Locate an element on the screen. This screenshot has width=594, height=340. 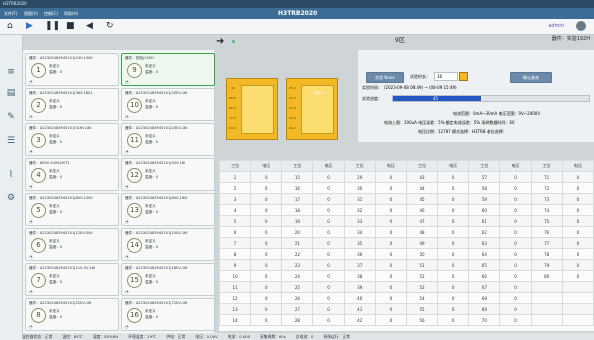
settings-icon: ☰ is located at coordinates (11, 141).